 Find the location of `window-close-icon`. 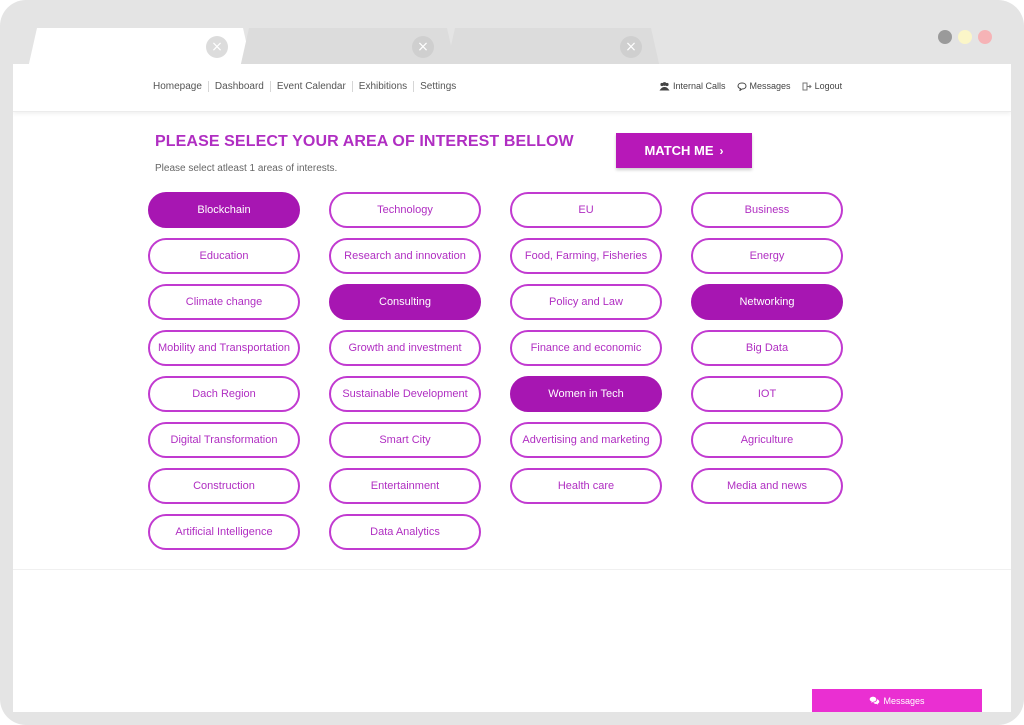

window-close-icon is located at coordinates (985, 37).